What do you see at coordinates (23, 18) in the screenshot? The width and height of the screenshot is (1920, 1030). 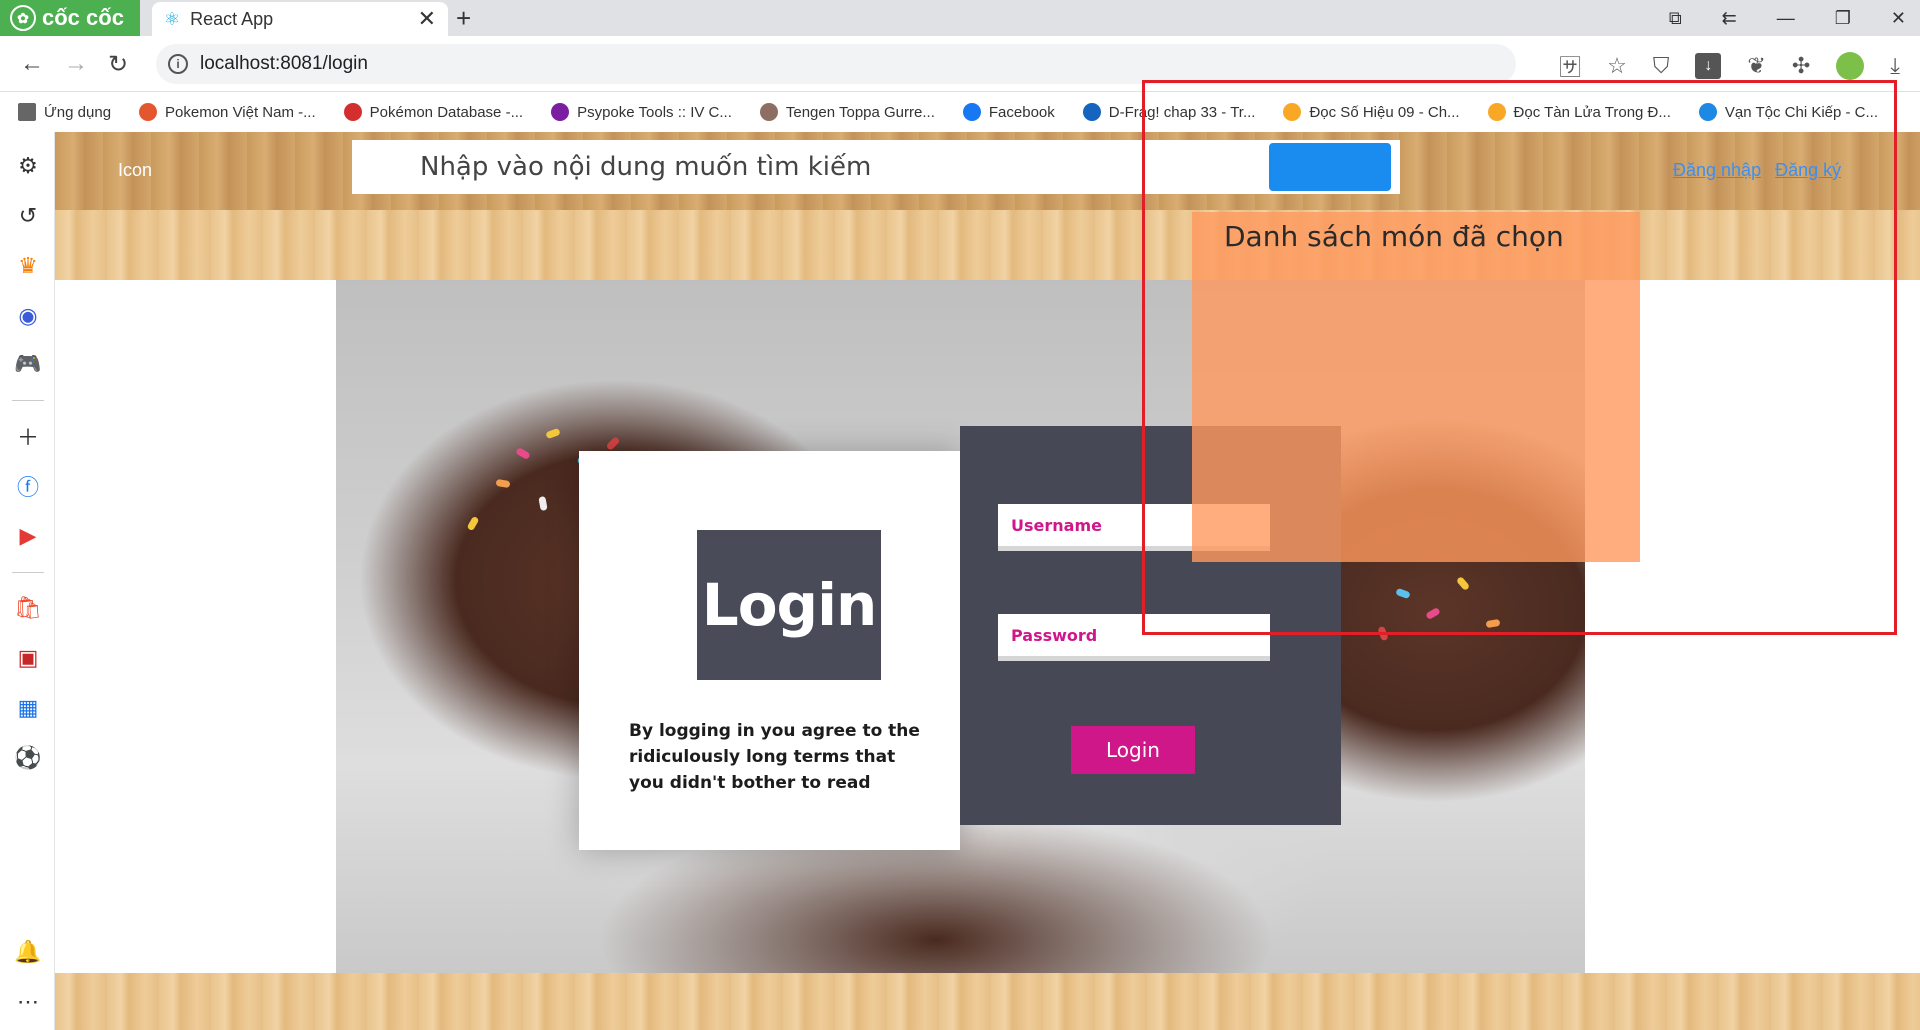 I see `coccoc-logo-icon: ✿` at bounding box center [23, 18].